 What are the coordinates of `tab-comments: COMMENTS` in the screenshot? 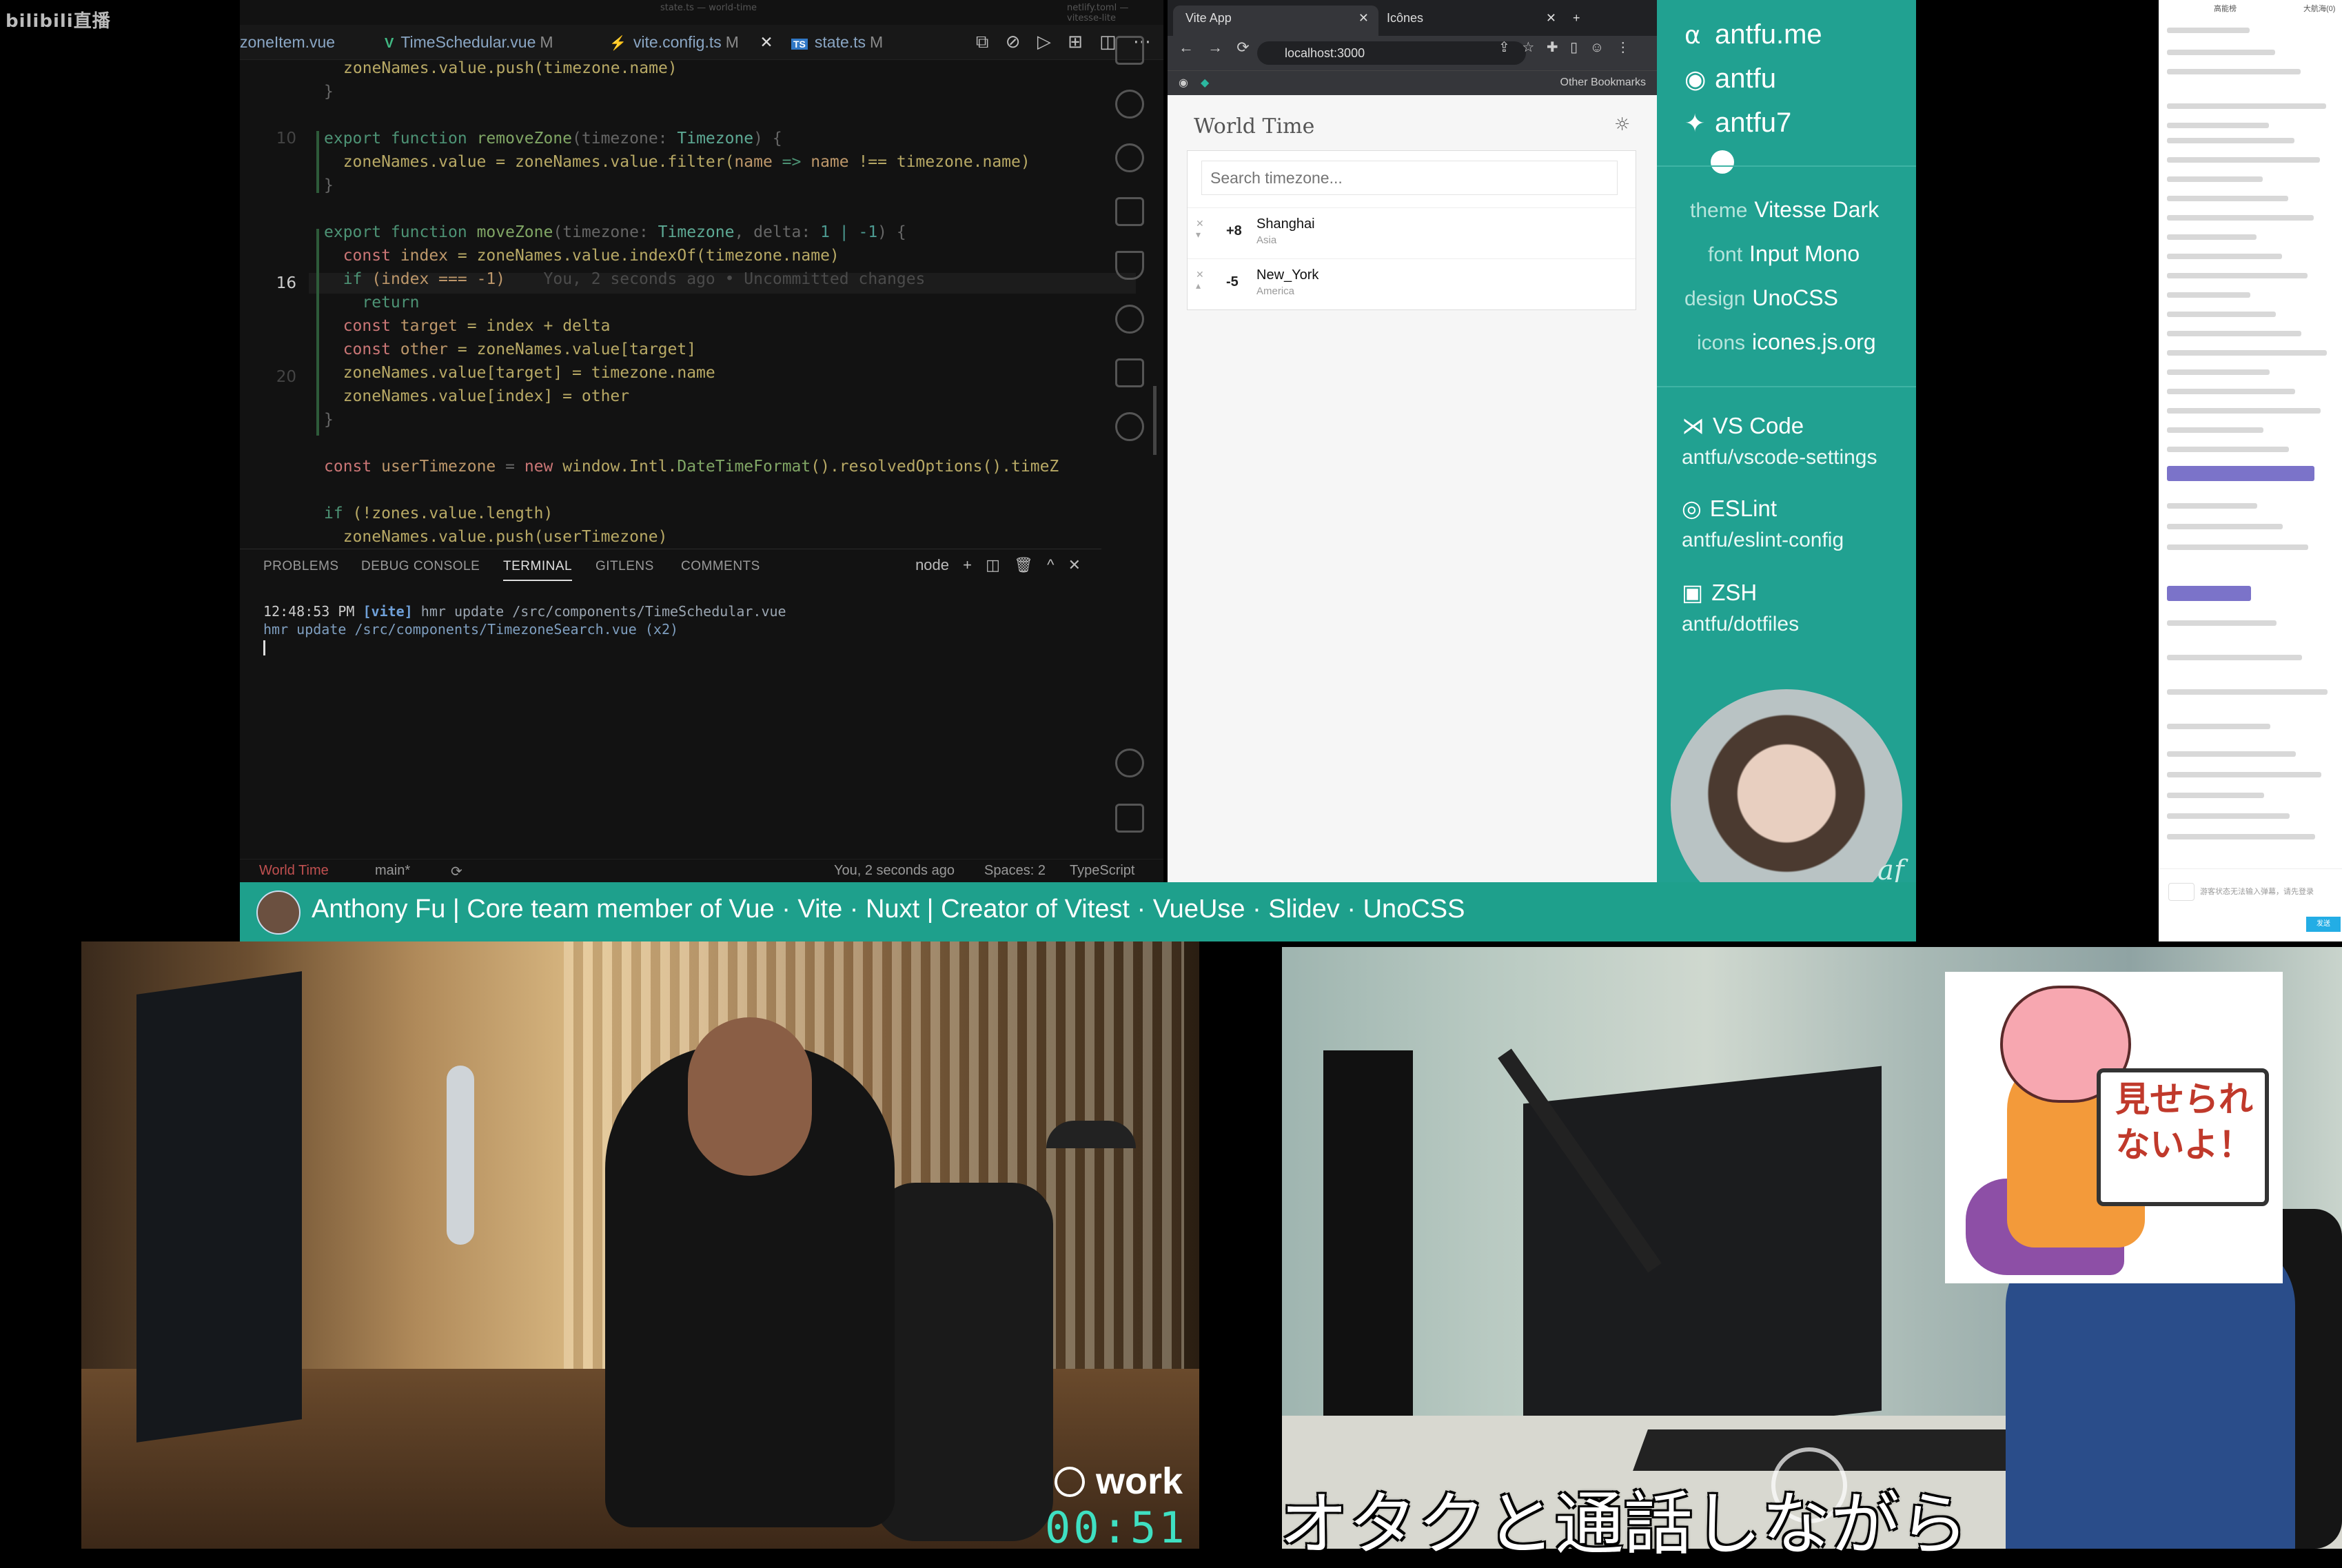 It's located at (720, 566).